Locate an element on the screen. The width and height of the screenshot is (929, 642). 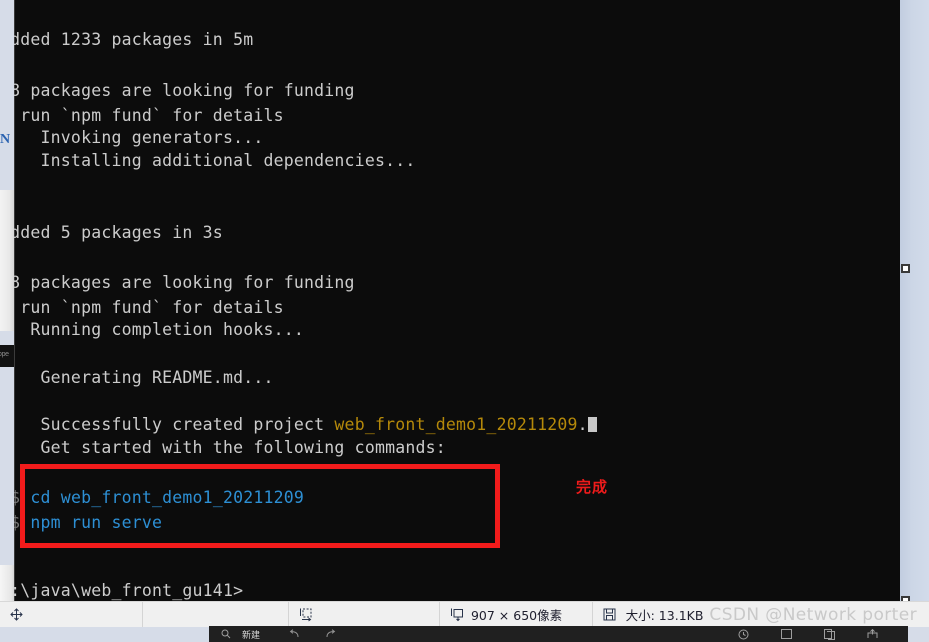
window-icon is located at coordinates (786, 634).